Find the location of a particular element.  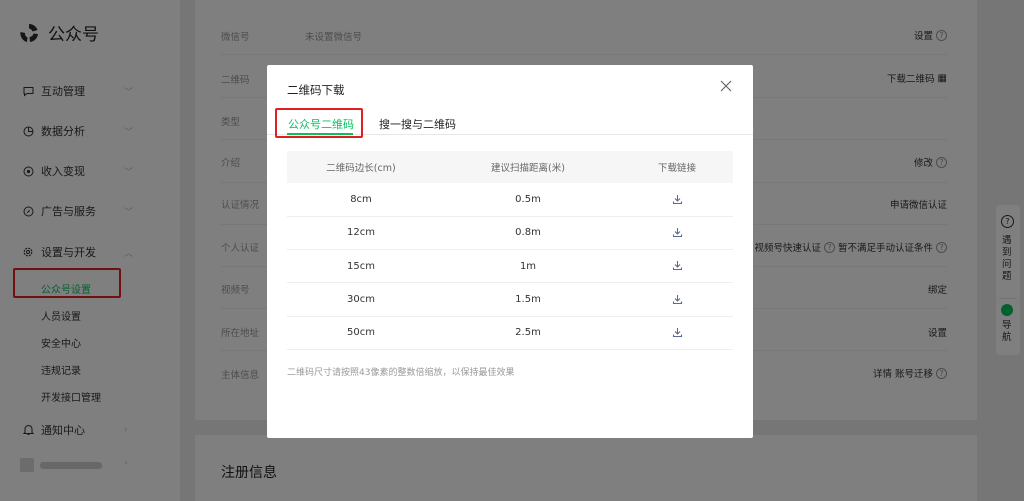

table-row: 8cm 0.5m is located at coordinates (510, 200).